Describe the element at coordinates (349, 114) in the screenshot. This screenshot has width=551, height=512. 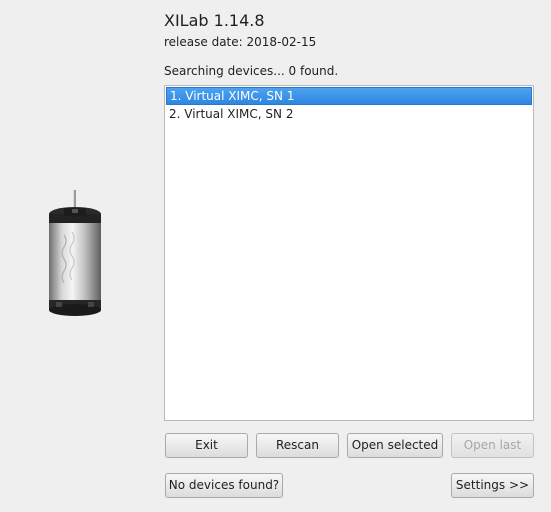
I see `device-item-2: 2. Virtual XIMC, SN 2` at that location.